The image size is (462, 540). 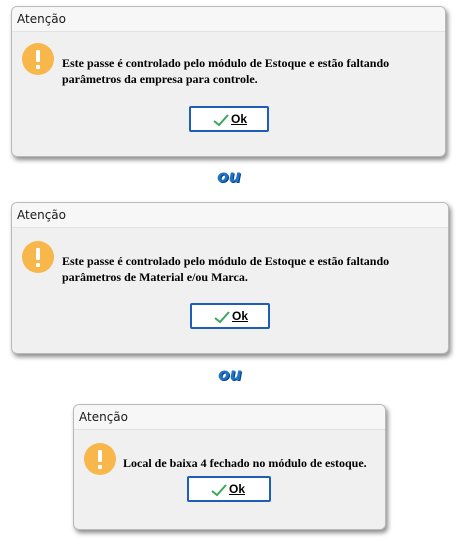 What do you see at coordinates (155, 277) in the screenshot?
I see `message-line: parâmetros de Material e/ou Marca.` at bounding box center [155, 277].